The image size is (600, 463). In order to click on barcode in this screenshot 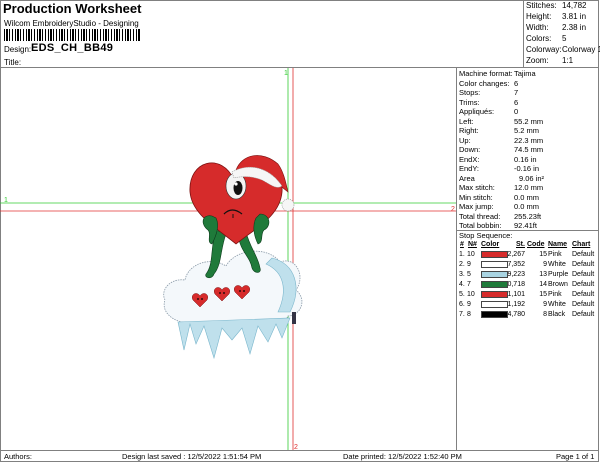, I will do `click(72, 35)`.